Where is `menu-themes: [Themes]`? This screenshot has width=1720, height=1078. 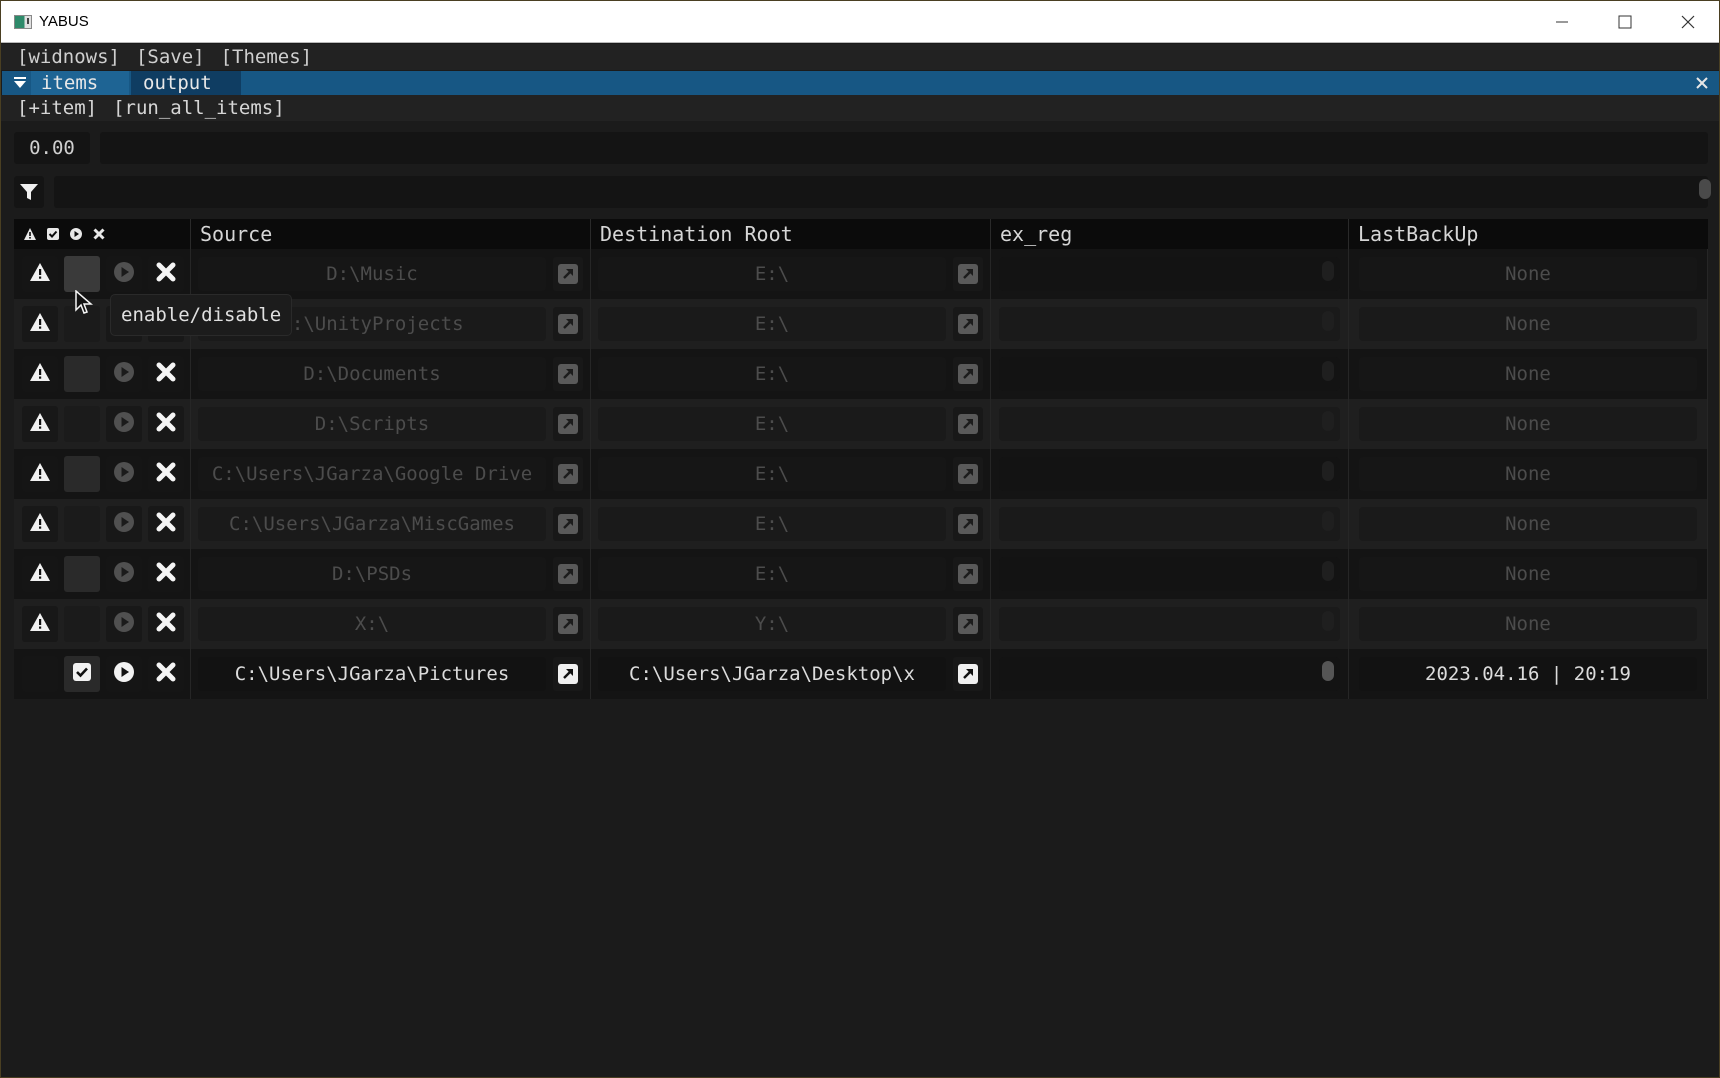
menu-themes: [Themes] is located at coordinates (267, 57).